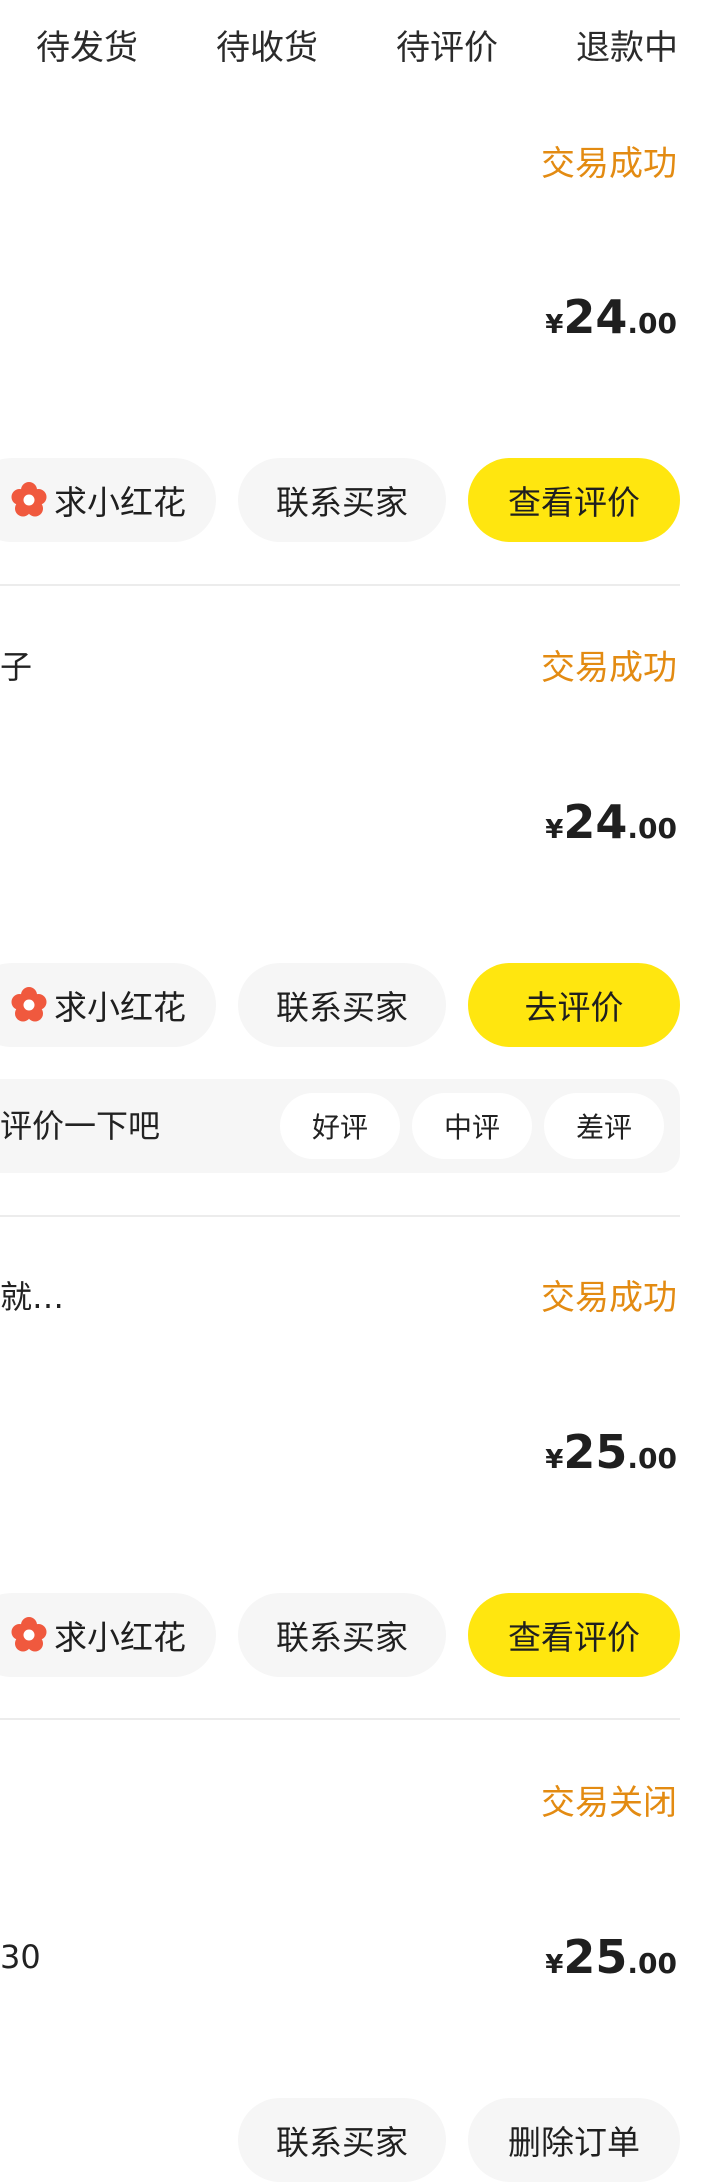 This screenshot has width=721, height=2182. What do you see at coordinates (627, 48) in the screenshot?
I see `tab-refunding: 退款中` at bounding box center [627, 48].